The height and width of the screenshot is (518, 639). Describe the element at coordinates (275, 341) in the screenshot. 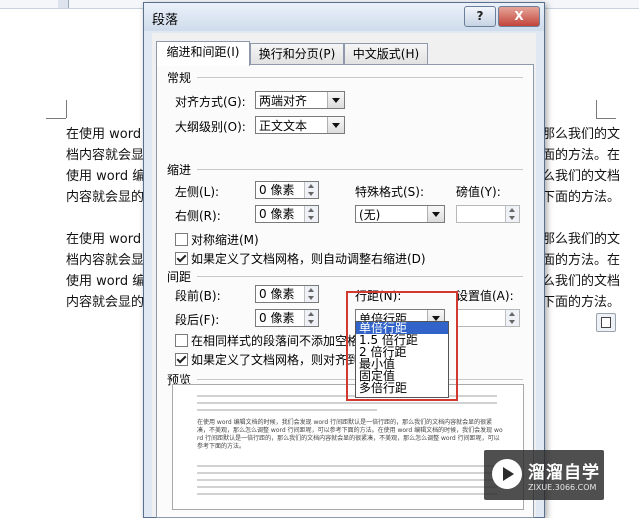

I see `no-space-same-style-label: 在相同样式的段落间不添加空格` at that location.